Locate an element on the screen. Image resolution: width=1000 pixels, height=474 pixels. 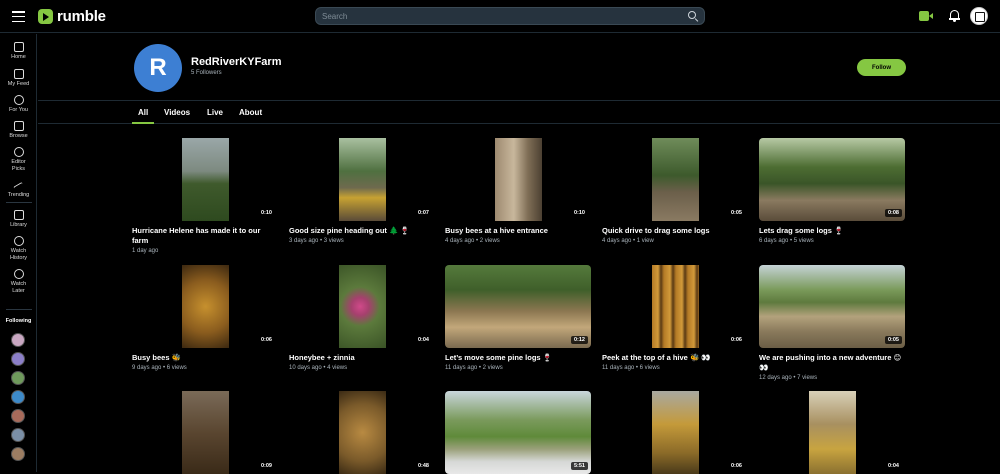
logo-text: rumble is located at coordinates (81, 16).